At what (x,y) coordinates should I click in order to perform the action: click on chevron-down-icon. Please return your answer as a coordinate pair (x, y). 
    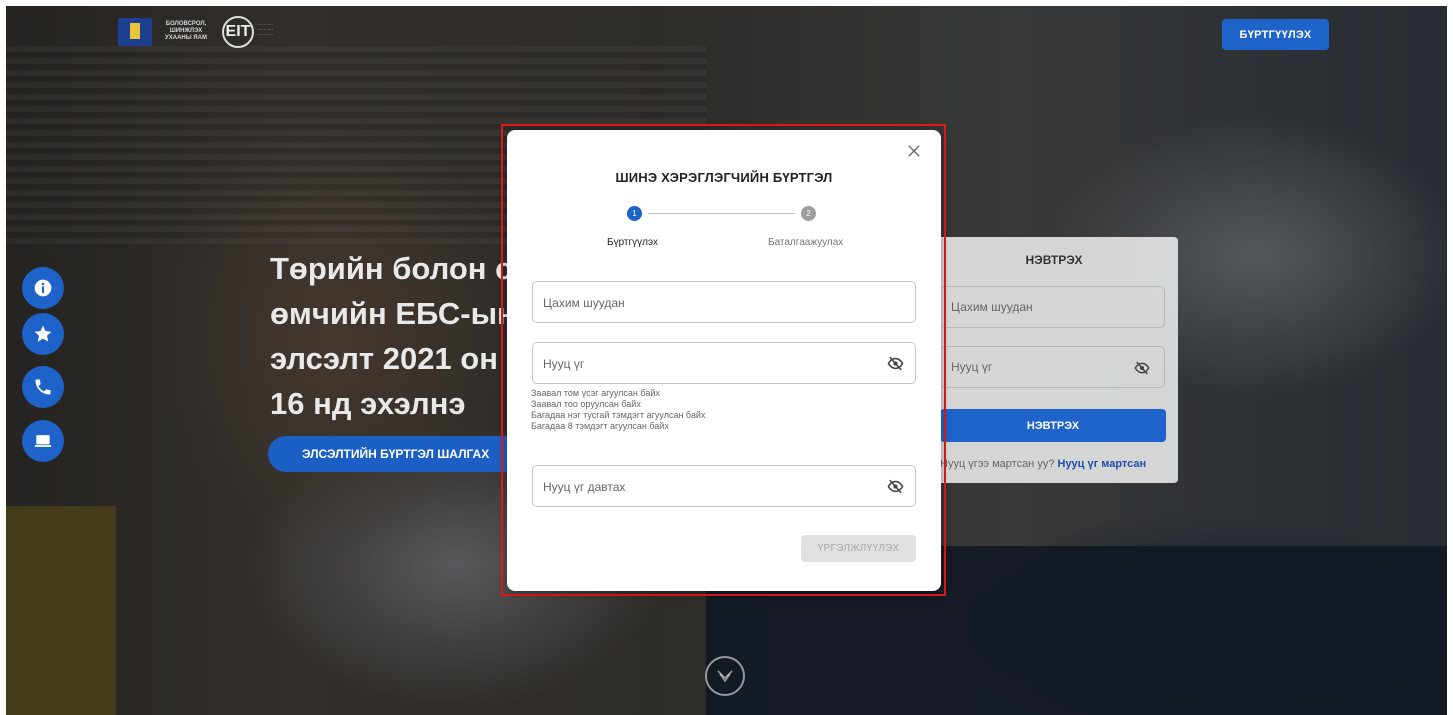
    Looking at the image, I should click on (725, 676).